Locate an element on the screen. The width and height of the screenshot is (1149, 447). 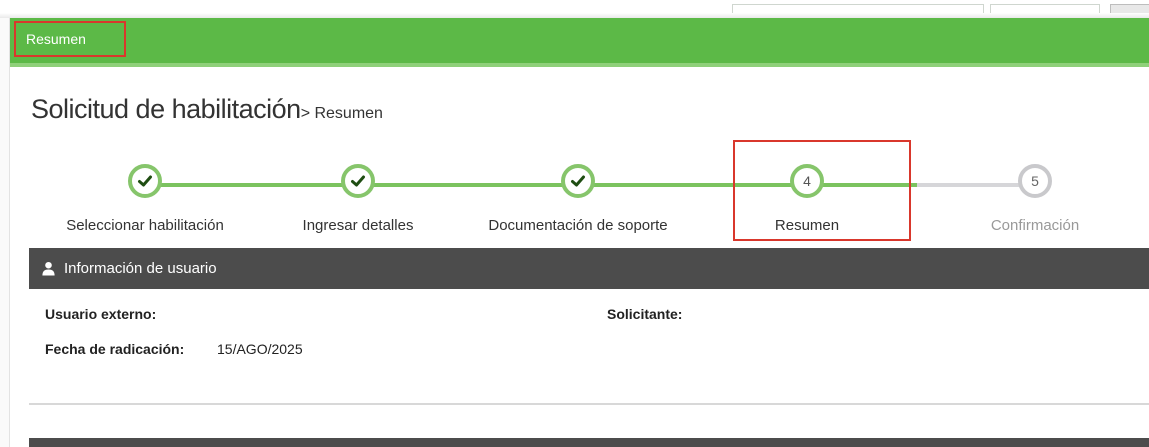
step-1-label: Seleccionar habilitación is located at coordinates (145, 225).